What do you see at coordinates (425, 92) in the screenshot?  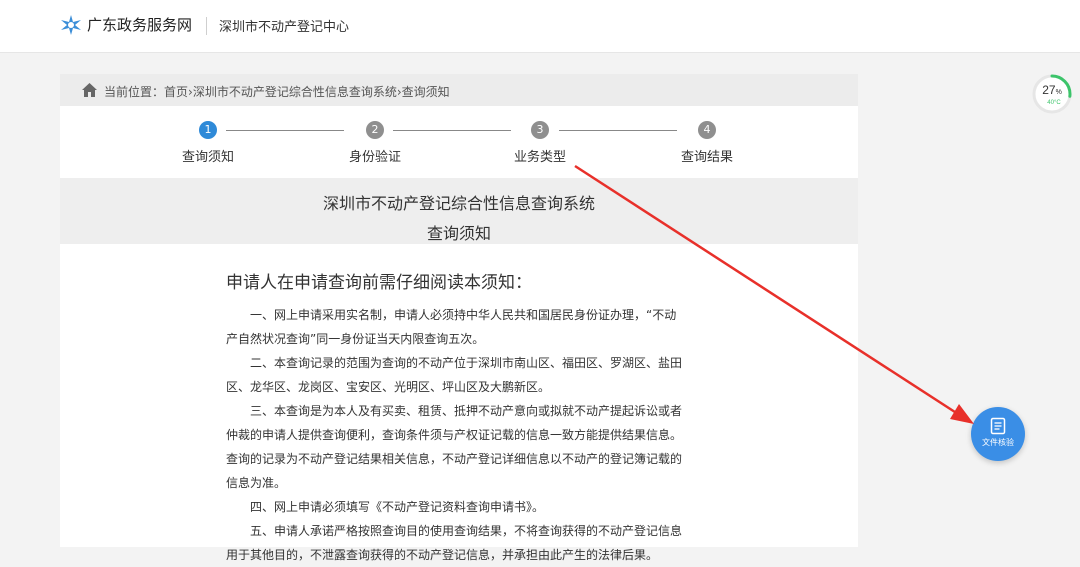 I see `breadcrumb-current: 查询须知` at bounding box center [425, 92].